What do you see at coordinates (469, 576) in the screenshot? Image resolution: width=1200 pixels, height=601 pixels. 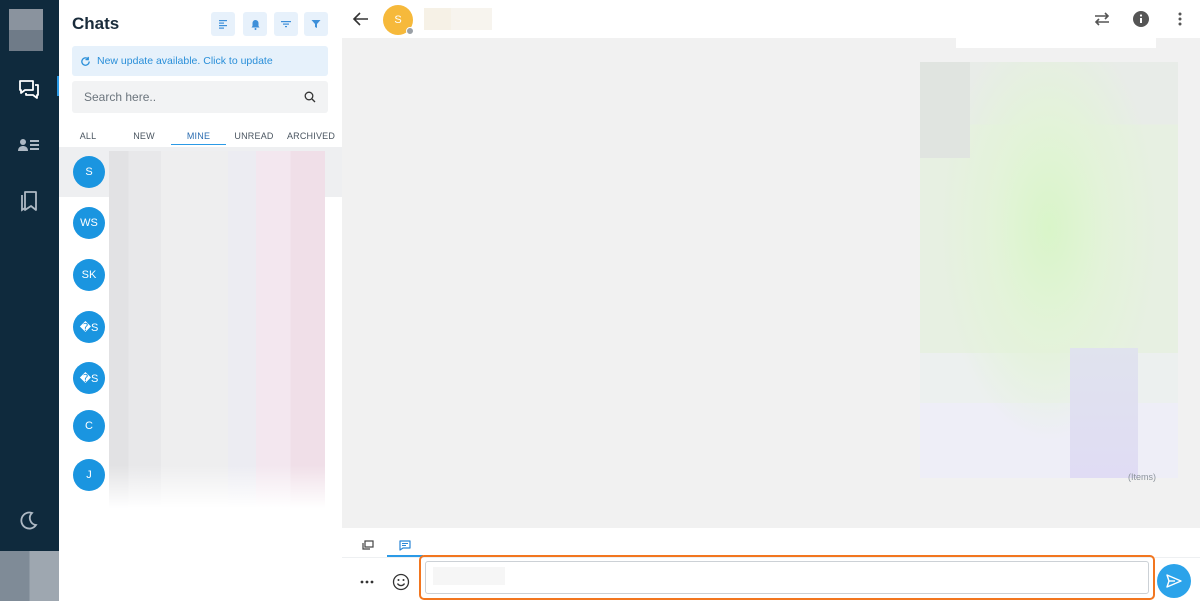 I see `input-content-redacted` at bounding box center [469, 576].